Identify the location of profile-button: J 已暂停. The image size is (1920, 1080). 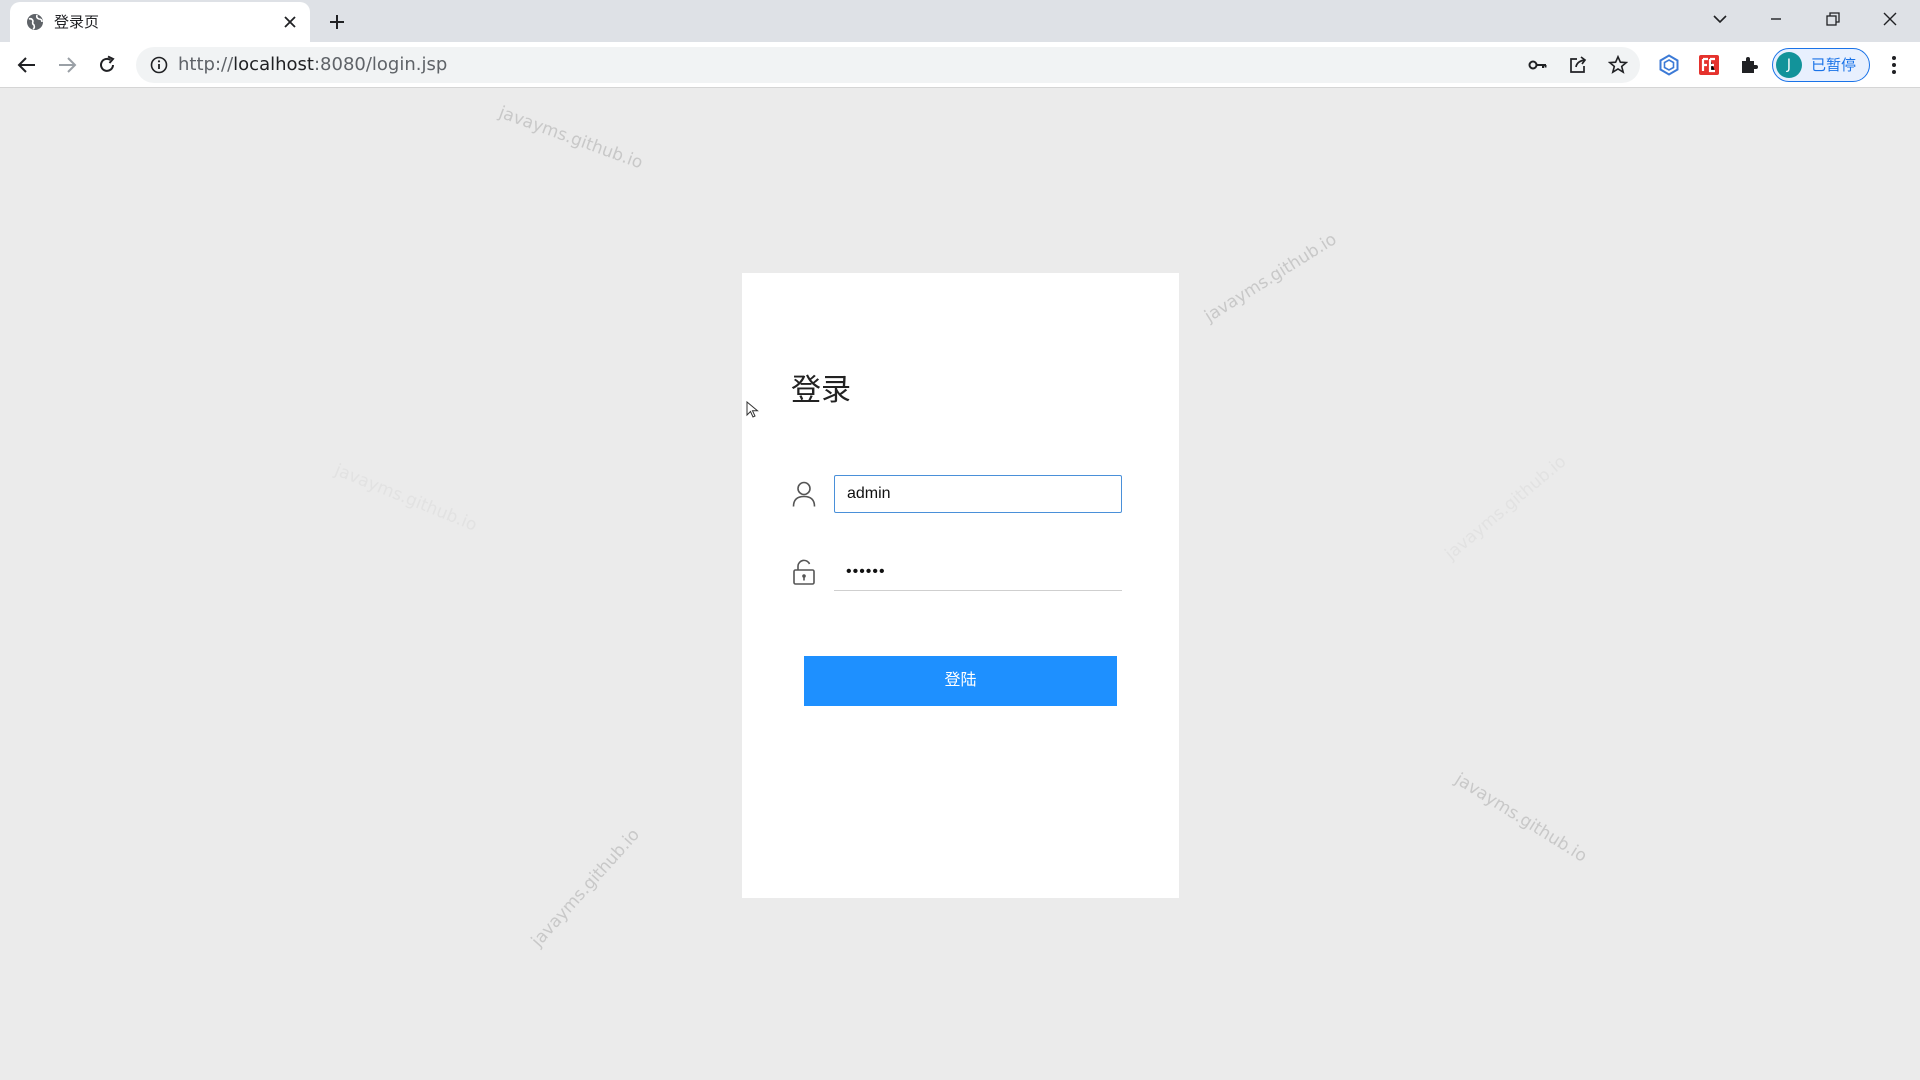
(1821, 65).